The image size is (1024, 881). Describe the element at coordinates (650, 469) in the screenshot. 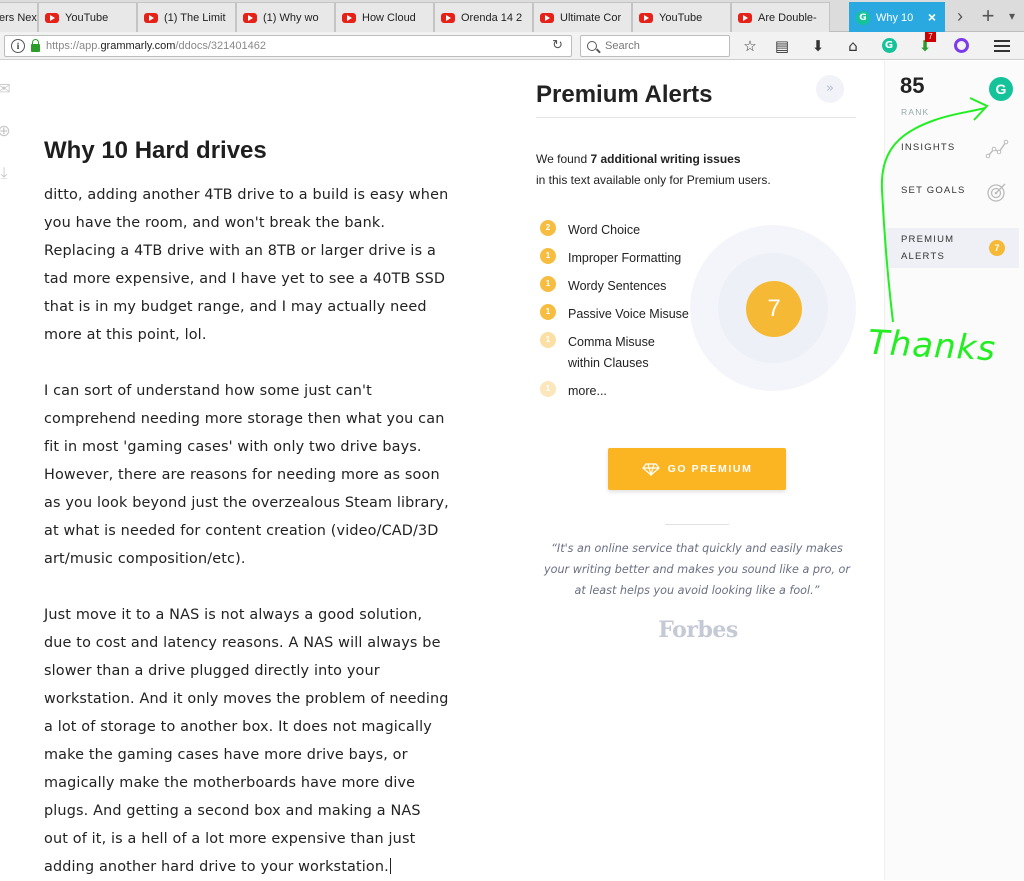

I see `diamond-icon` at that location.